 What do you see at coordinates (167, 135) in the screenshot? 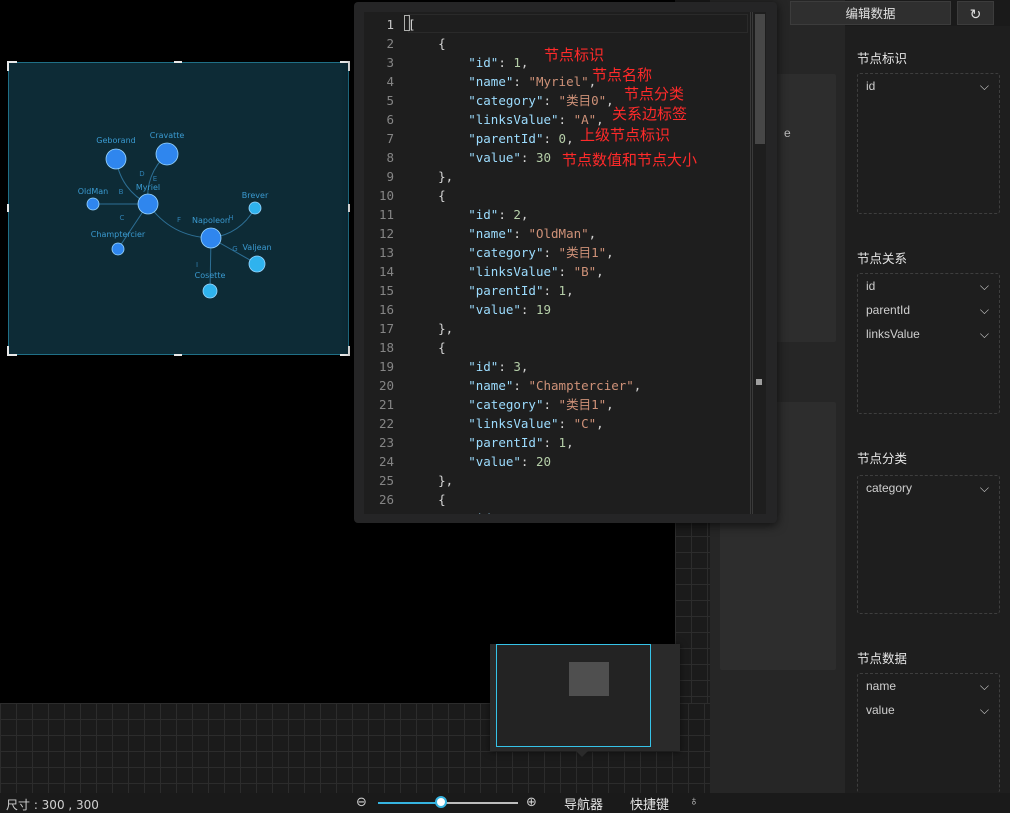
I see `graph-node-label: Cravatte` at bounding box center [167, 135].